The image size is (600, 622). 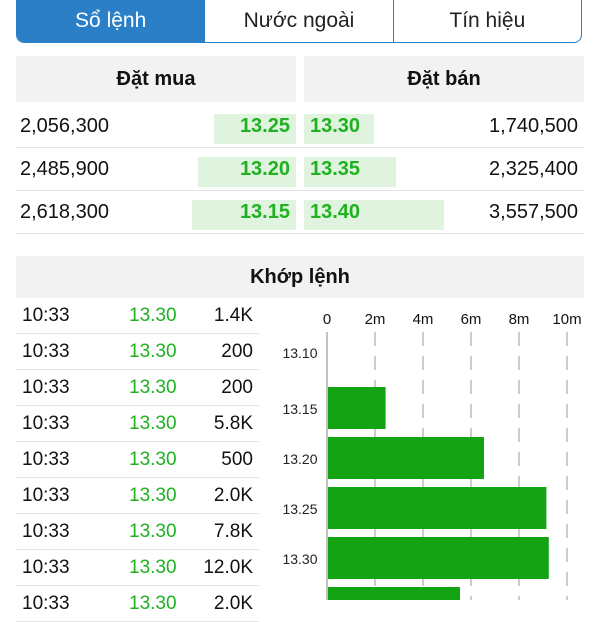 I want to click on x-tick-label: 0, so click(x=327, y=319).